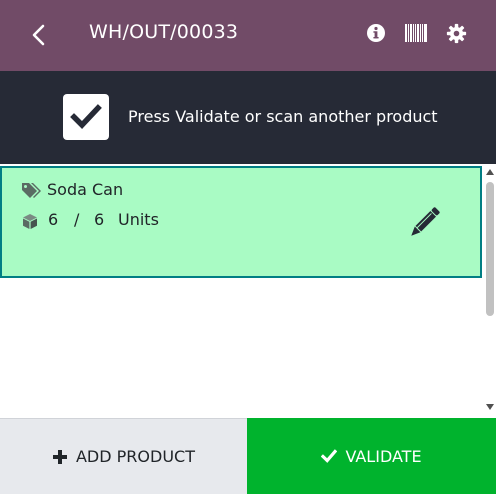 The height and width of the screenshot is (494, 496). Describe the element at coordinates (376, 33) in the screenshot. I see `info-icon` at that location.